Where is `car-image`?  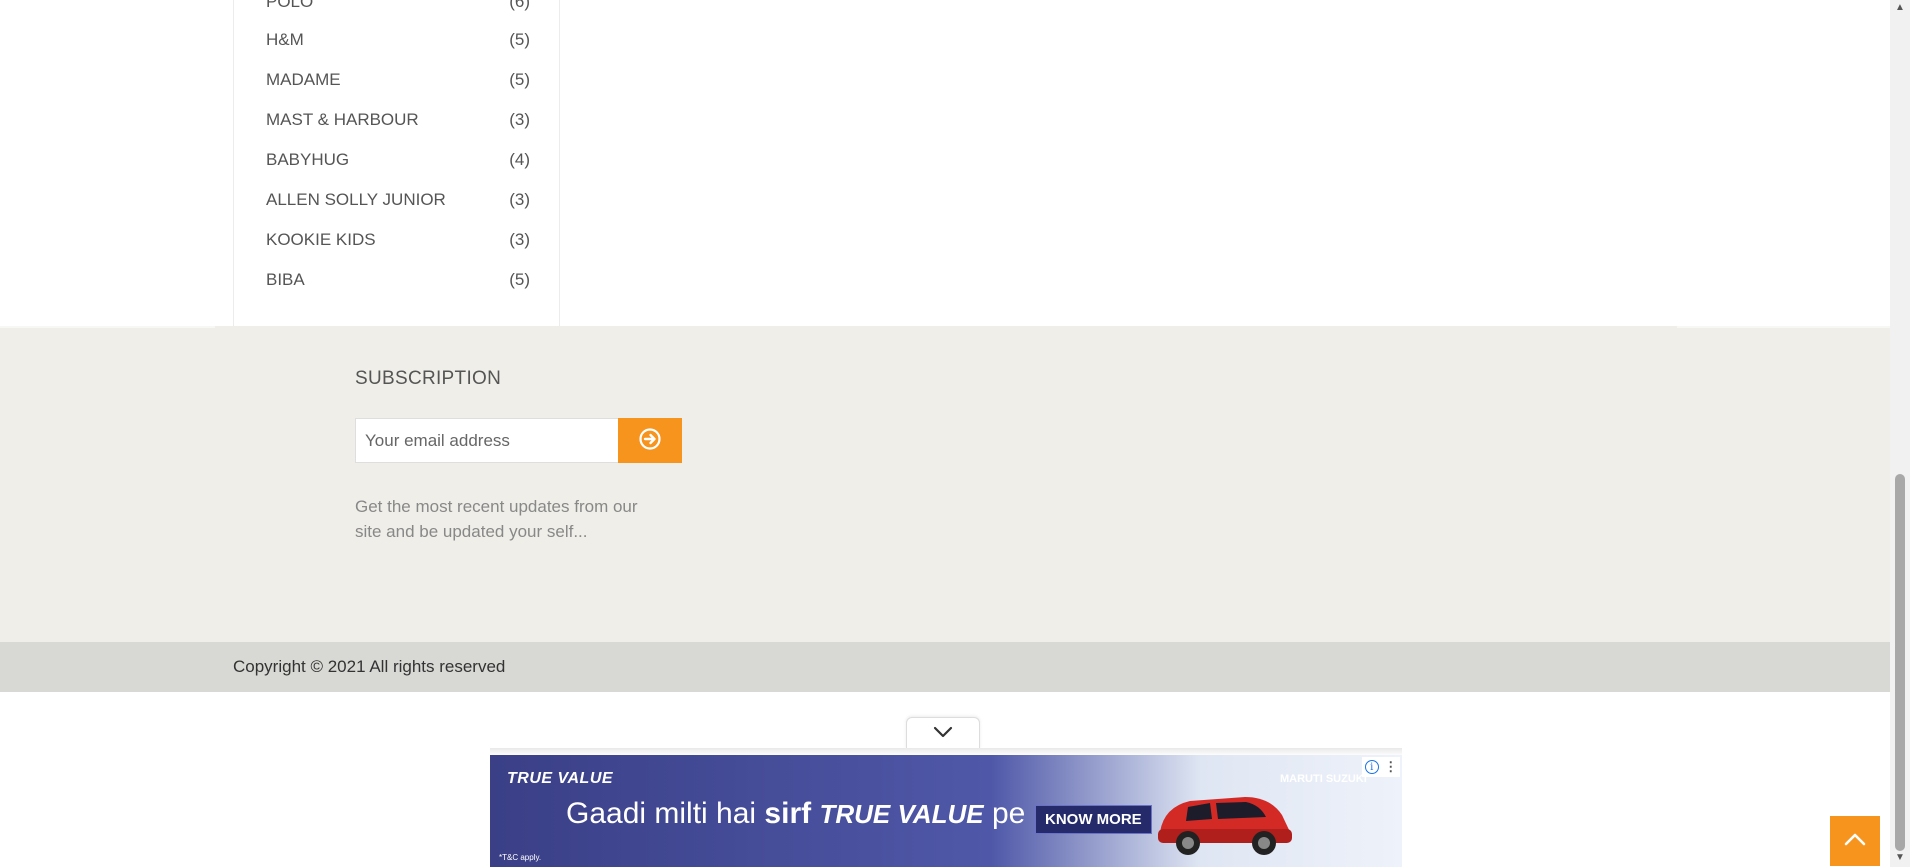 car-image is located at coordinates (1225, 822).